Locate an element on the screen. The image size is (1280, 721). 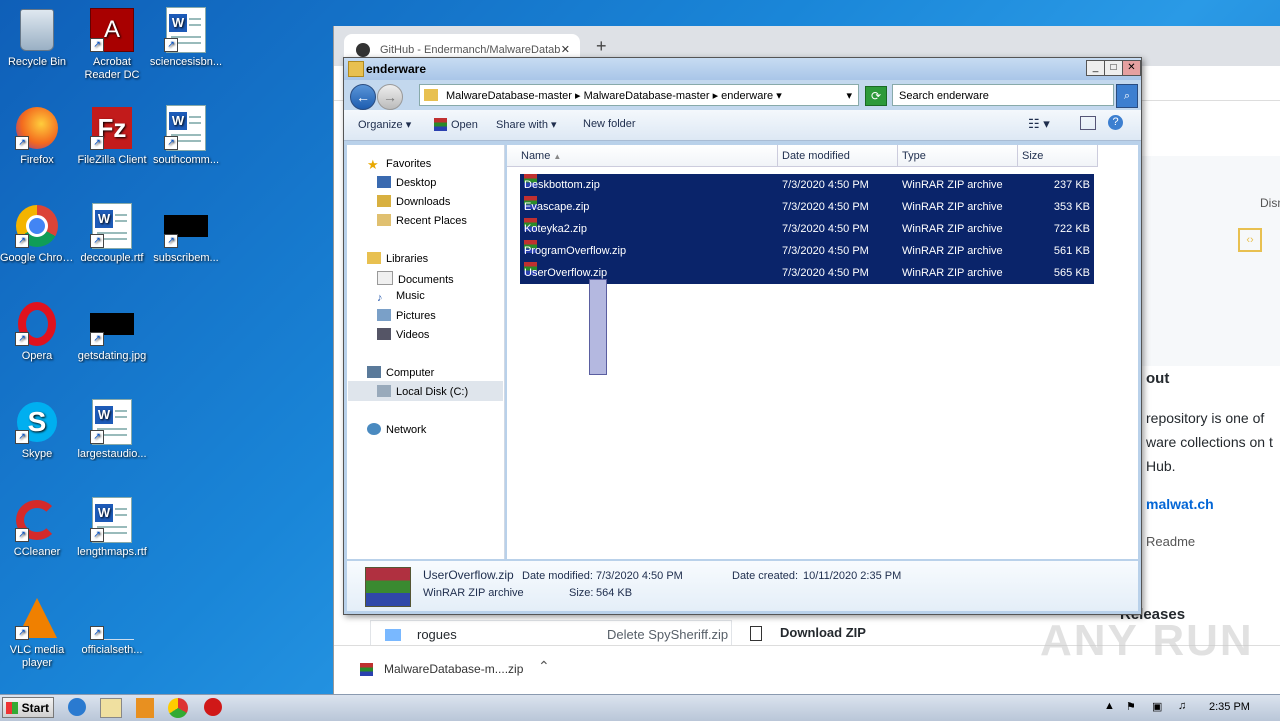
row-commit-message: Delete SpySheriff.zip is located at coordinates (667, 634).